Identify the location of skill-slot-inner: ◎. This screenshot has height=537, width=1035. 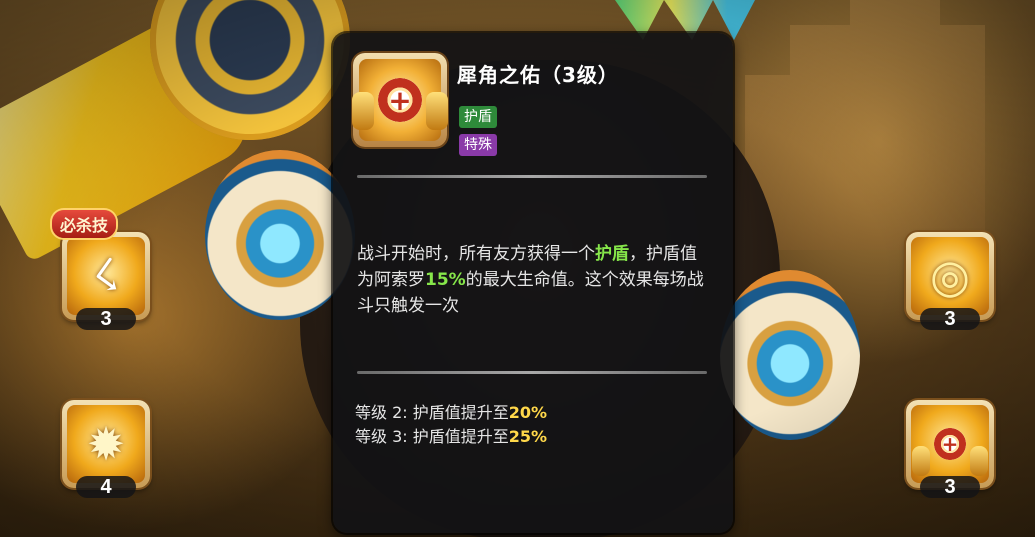
(950, 276).